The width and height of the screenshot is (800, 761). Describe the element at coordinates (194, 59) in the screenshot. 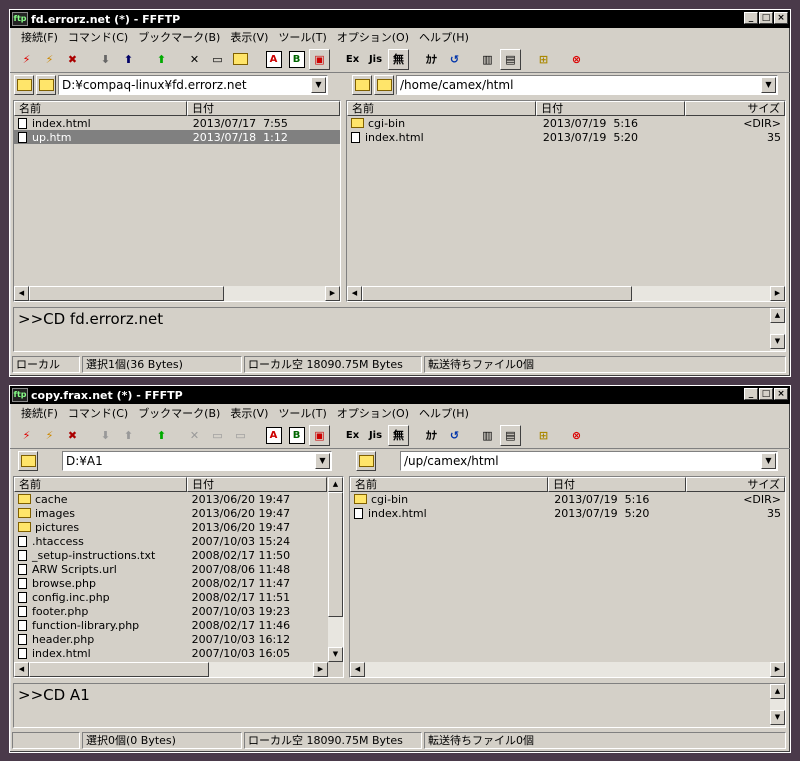

I see `delete-icon: ✕` at that location.